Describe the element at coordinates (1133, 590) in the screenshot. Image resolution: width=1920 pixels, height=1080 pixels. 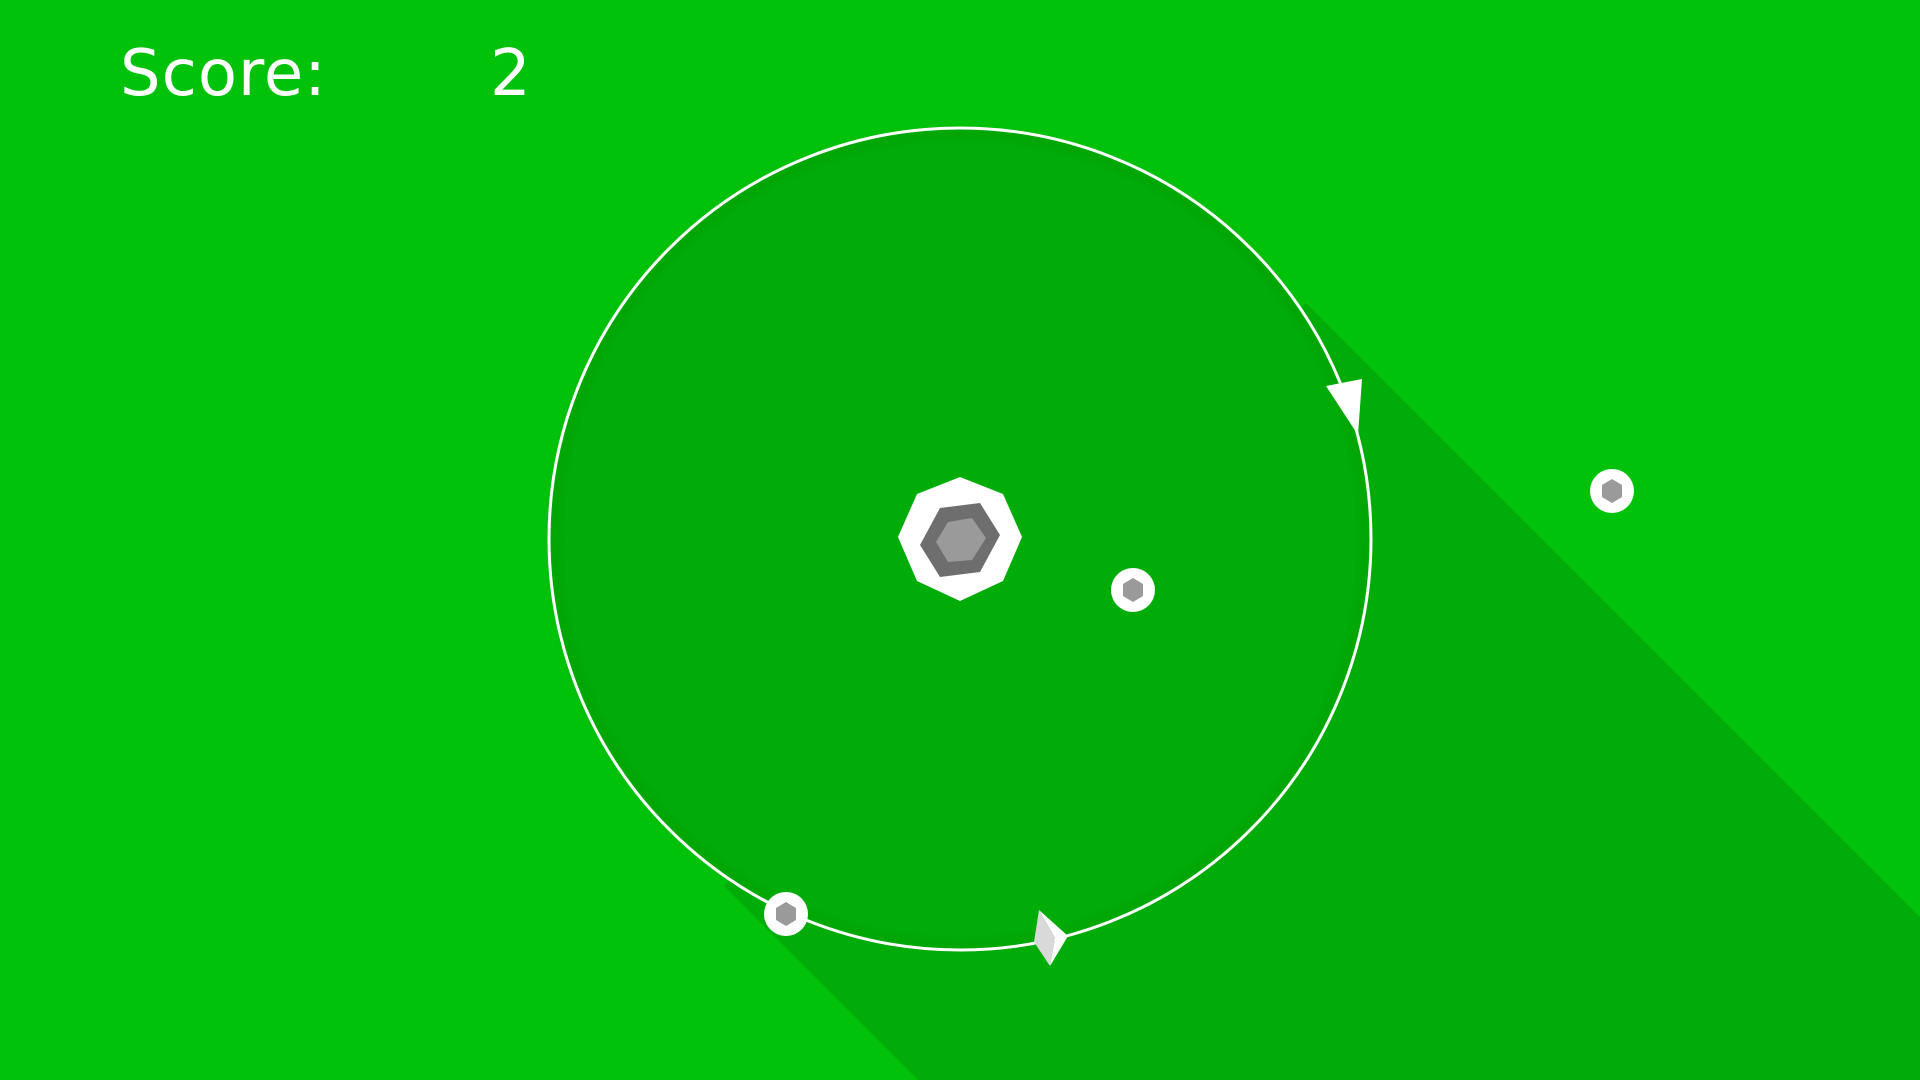
I see `inner-node` at that location.